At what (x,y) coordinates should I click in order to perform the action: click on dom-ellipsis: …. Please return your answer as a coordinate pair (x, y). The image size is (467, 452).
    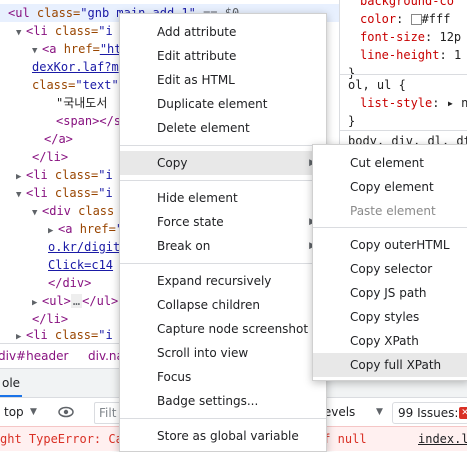
    Looking at the image, I should click on (76, 301).